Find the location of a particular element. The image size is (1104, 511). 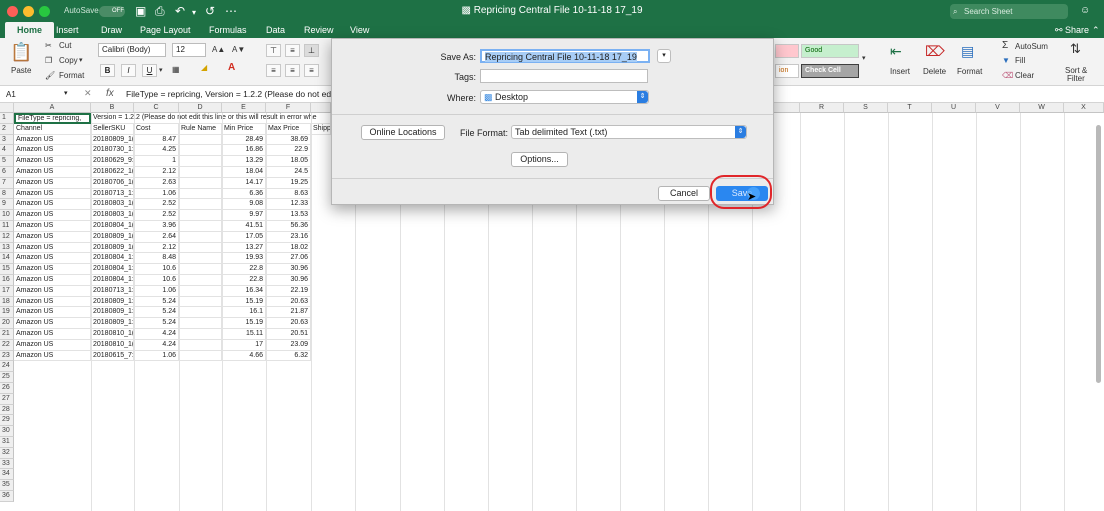

fill-button: Fill is located at coordinates (1020, 61).